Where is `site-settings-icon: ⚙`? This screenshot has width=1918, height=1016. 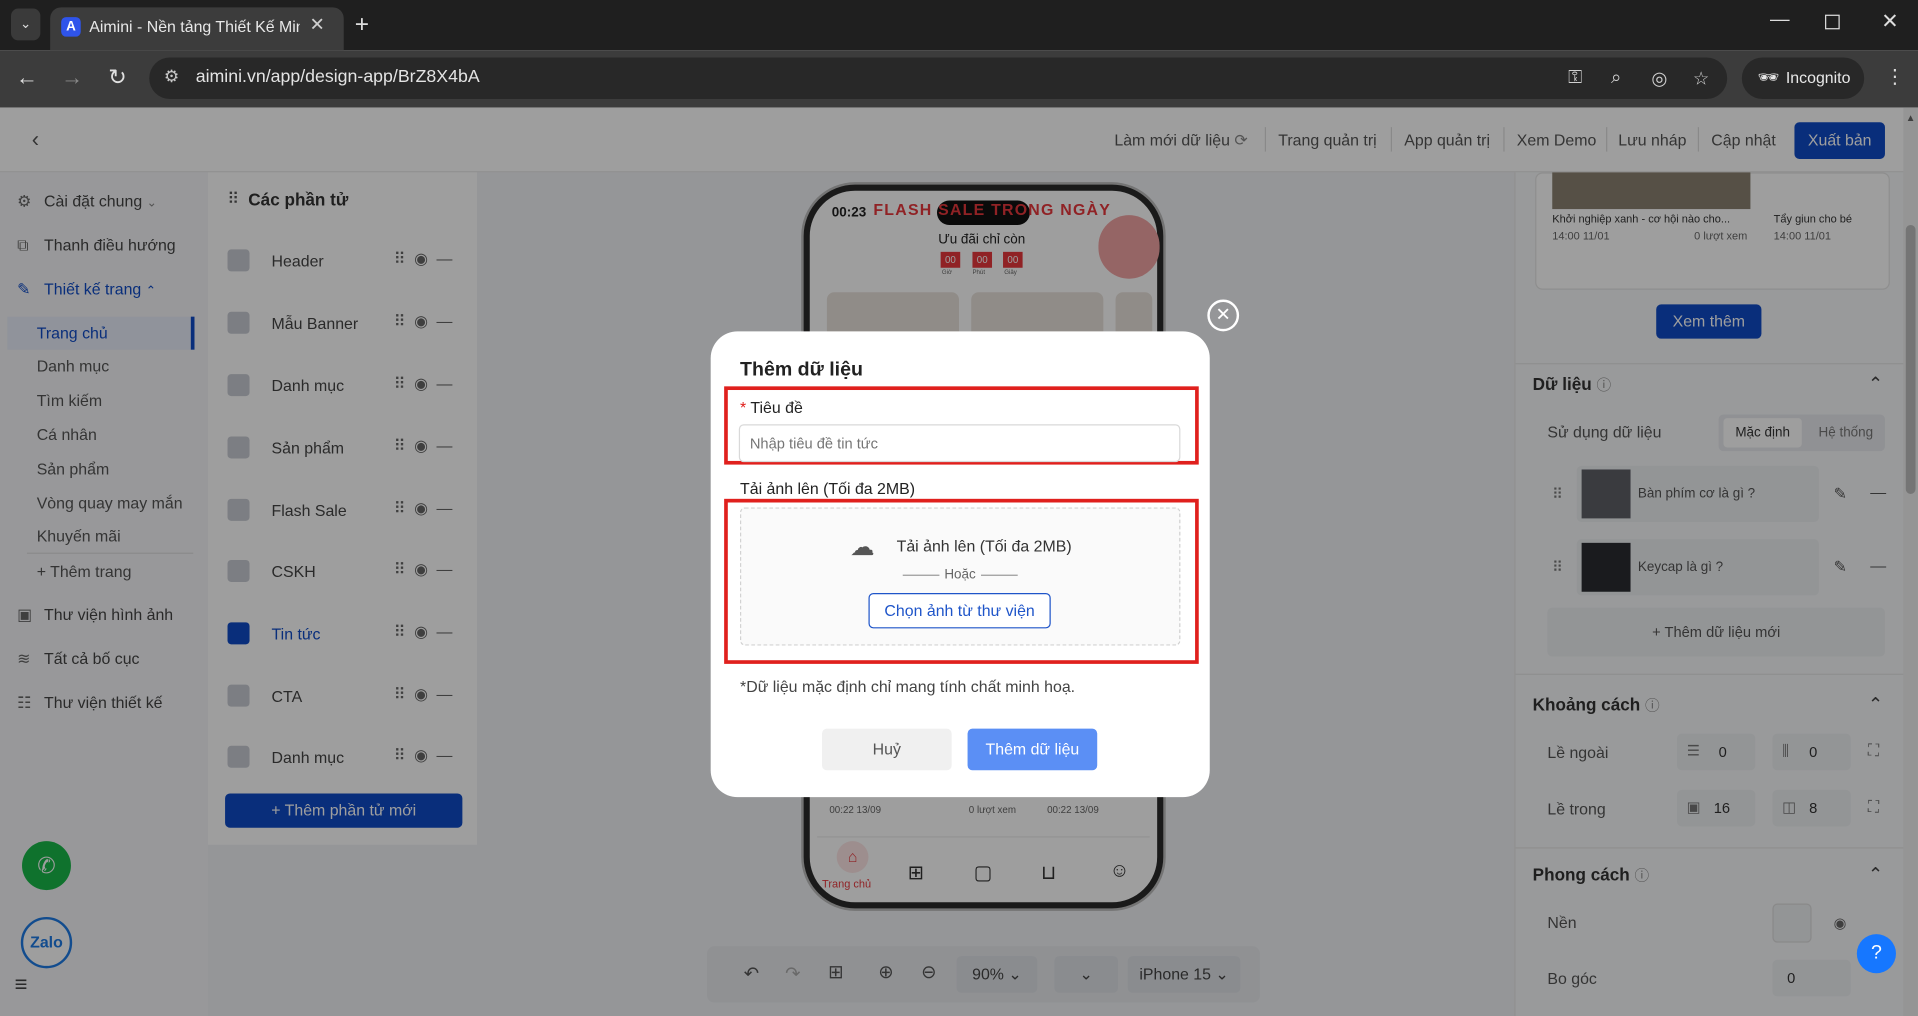
site-settings-icon: ⚙ is located at coordinates (171, 76).